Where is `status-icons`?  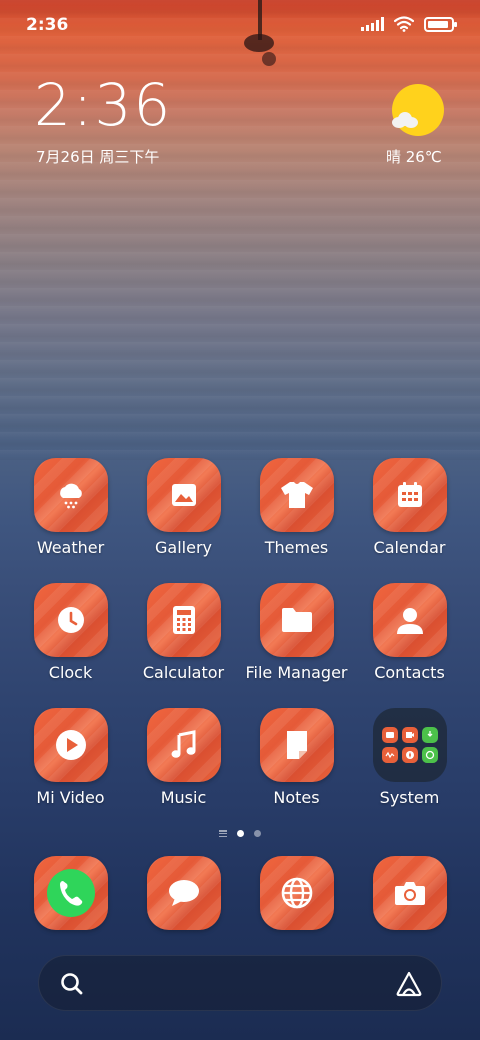
status-icons is located at coordinates (409, 24).